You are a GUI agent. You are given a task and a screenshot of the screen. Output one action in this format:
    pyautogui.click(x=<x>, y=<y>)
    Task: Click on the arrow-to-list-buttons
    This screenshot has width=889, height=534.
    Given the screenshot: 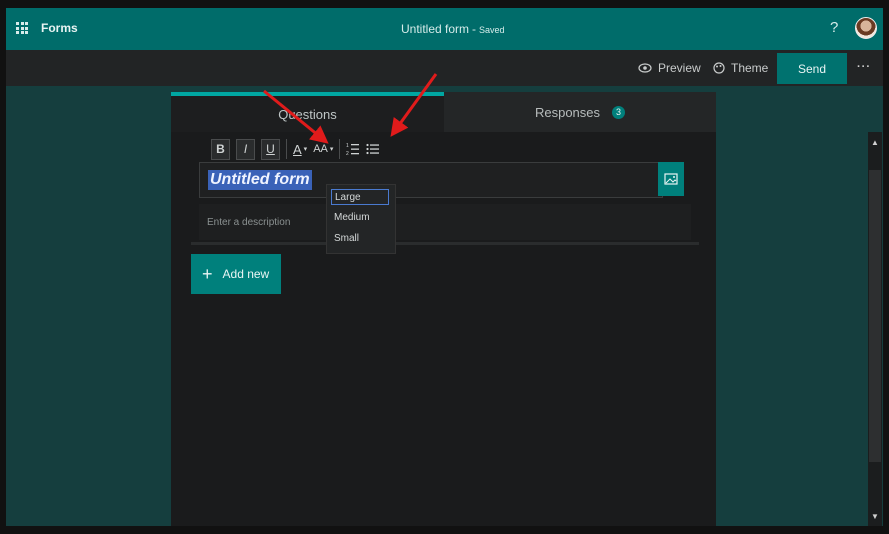 What is the action you would take?
    pyautogui.click(x=414, y=105)
    